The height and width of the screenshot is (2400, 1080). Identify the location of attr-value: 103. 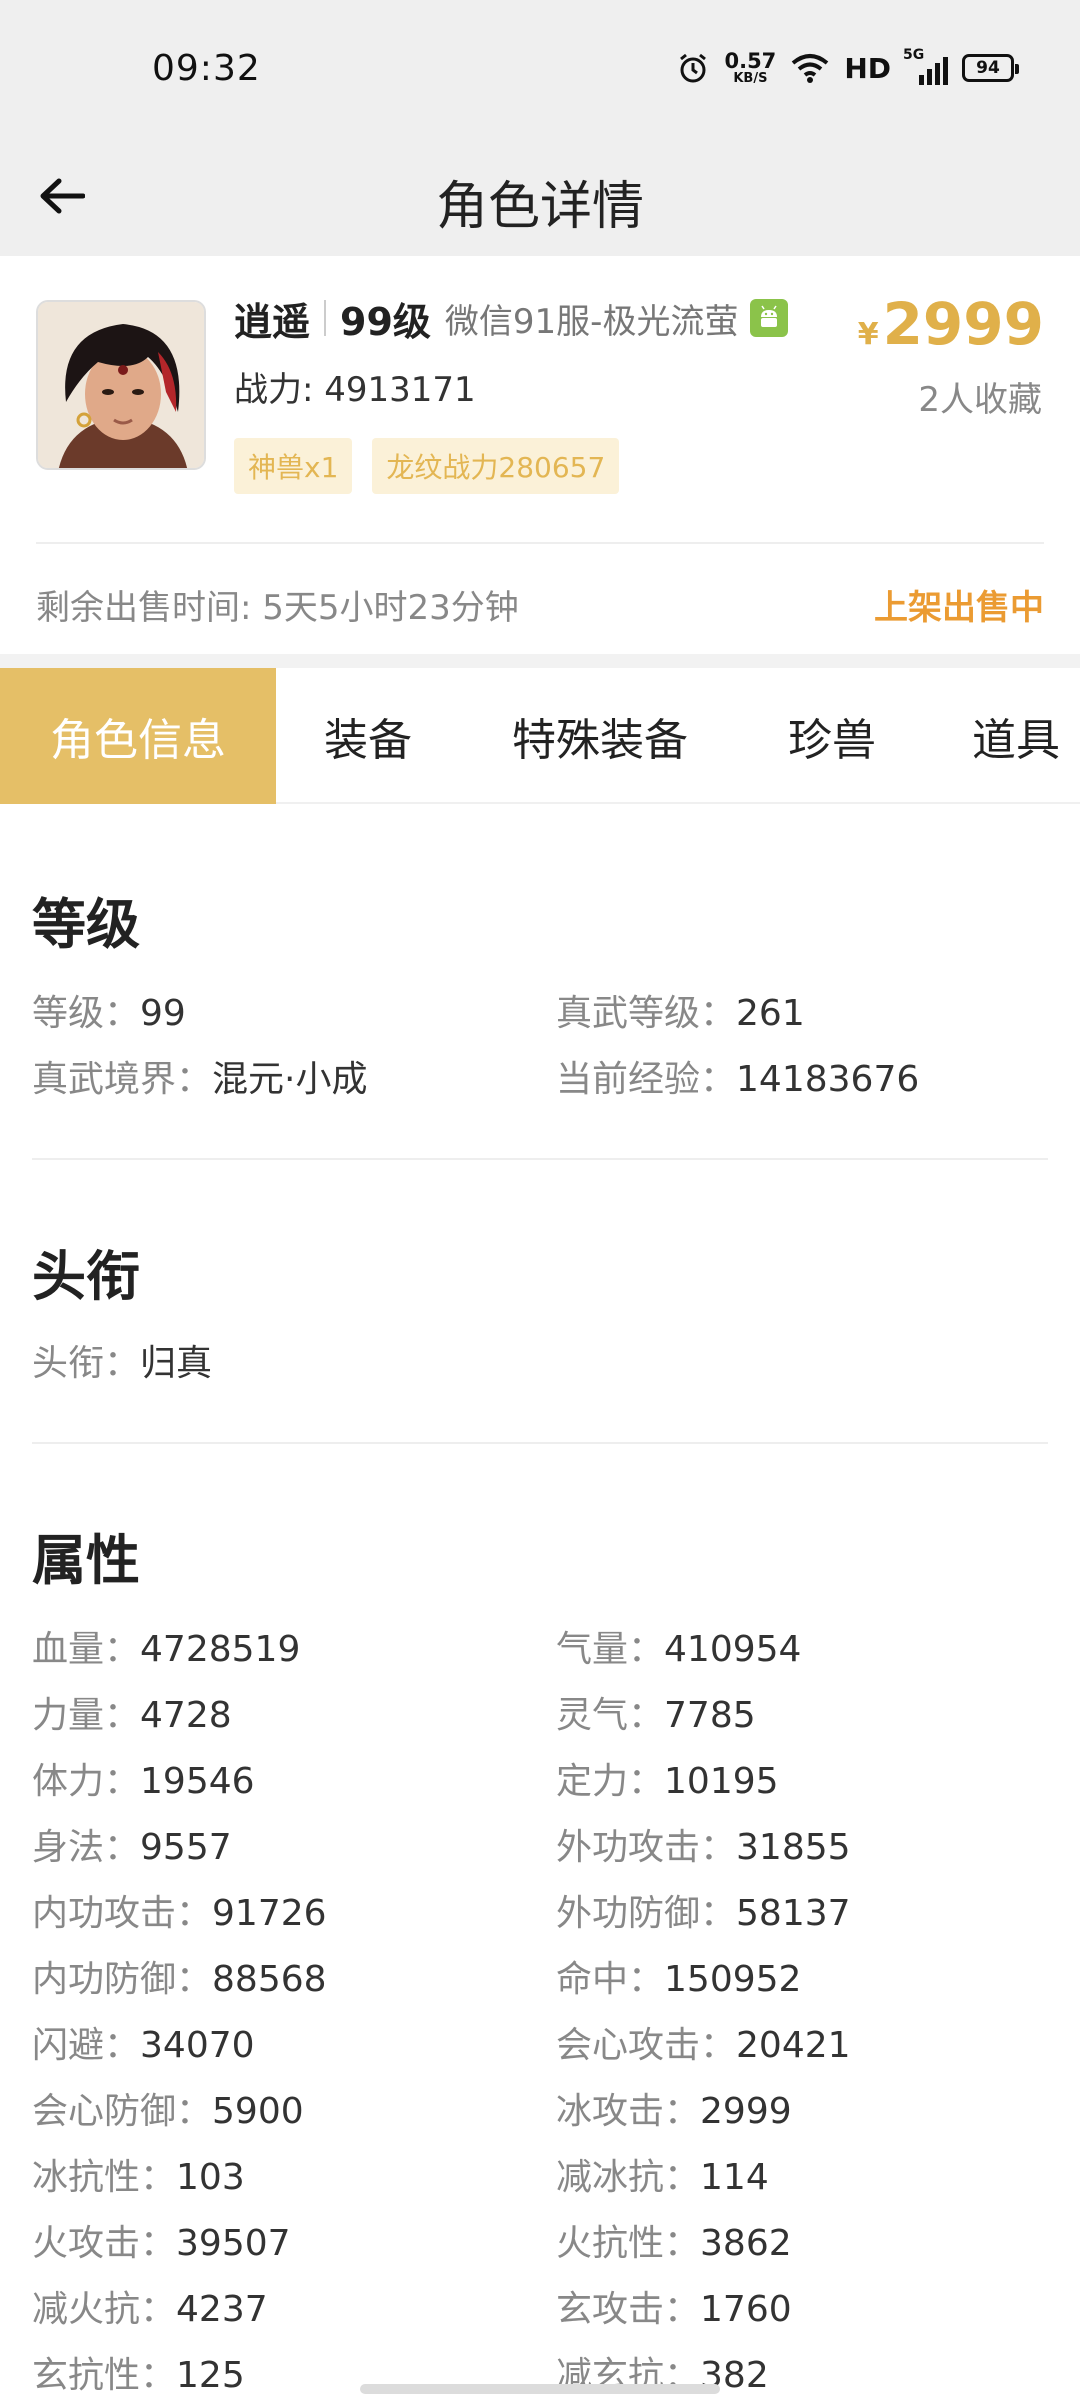
(210, 2177).